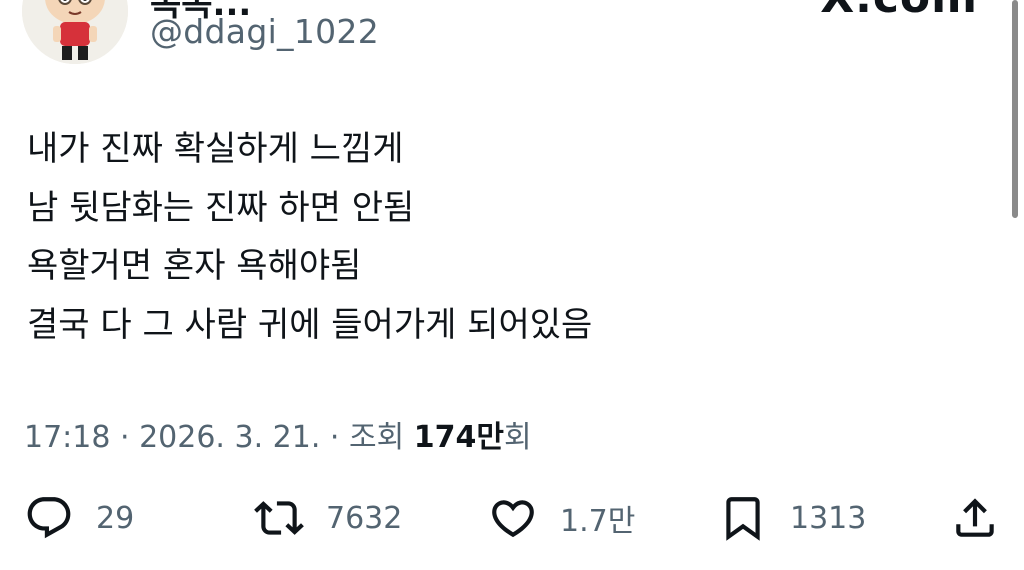  Describe the element at coordinates (215, 149) in the screenshot. I see `tweet-line: 내가 진짜 확실하게 느낌게` at that location.